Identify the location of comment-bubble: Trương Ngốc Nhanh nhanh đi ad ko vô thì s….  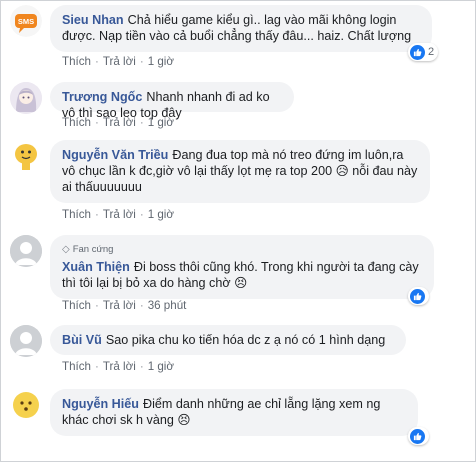
(172, 101).